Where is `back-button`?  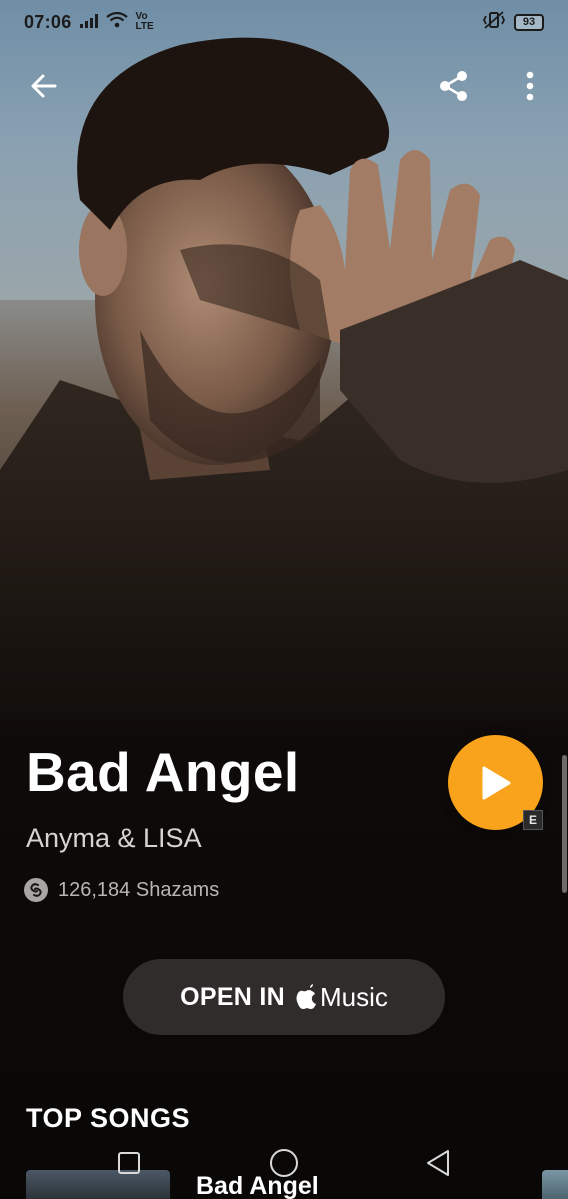 back-button is located at coordinates (44, 86).